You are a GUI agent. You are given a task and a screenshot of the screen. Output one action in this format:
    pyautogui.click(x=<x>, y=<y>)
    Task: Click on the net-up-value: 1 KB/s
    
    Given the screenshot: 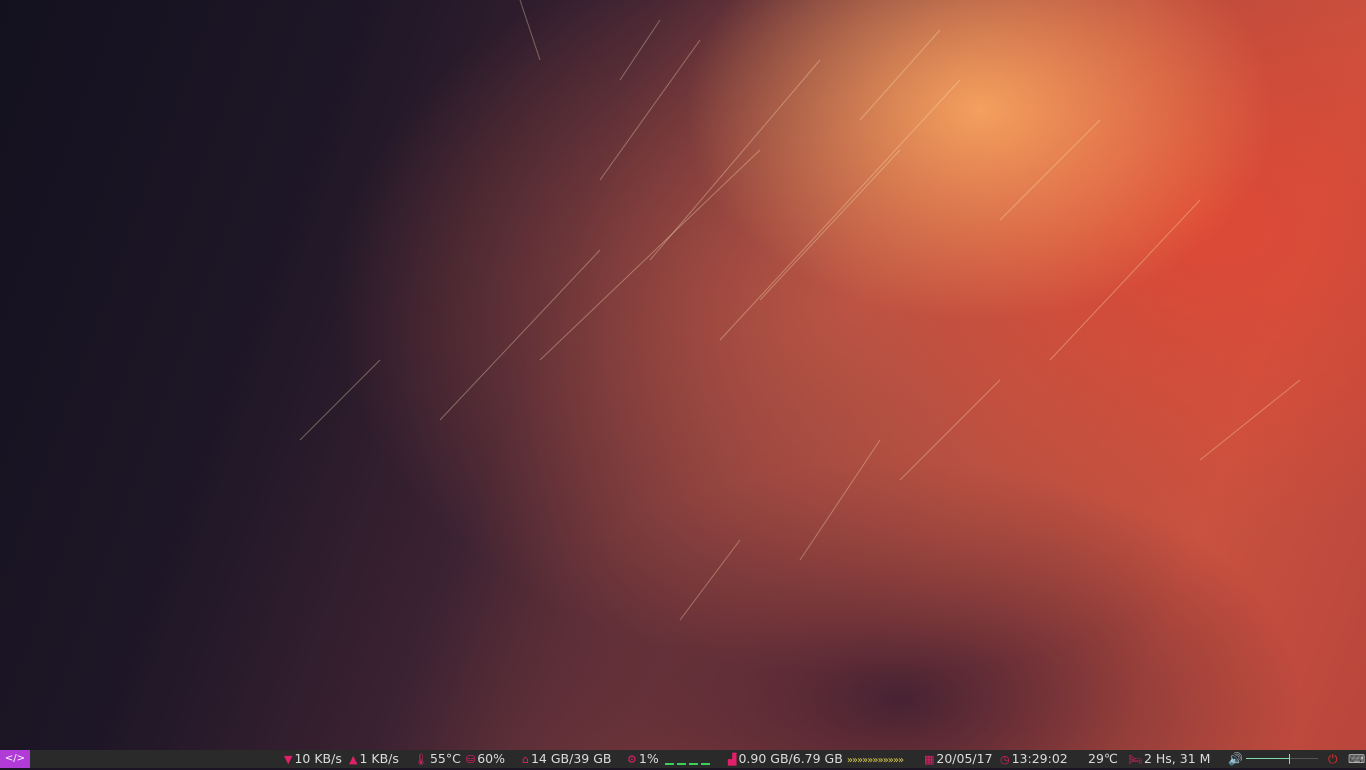 What is the action you would take?
    pyautogui.click(x=379, y=758)
    